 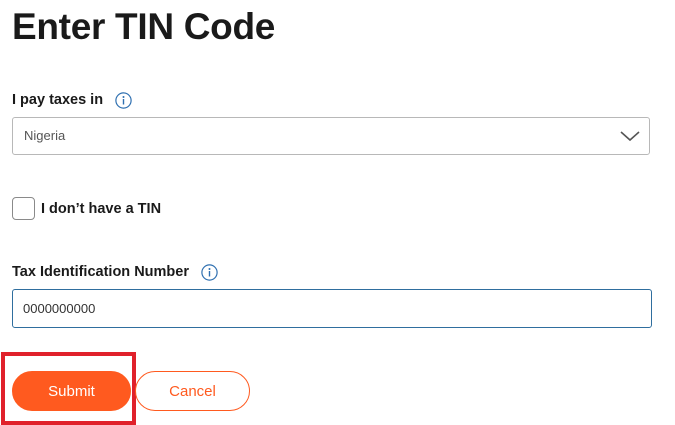 I want to click on submit-button: Submit, so click(x=71, y=391).